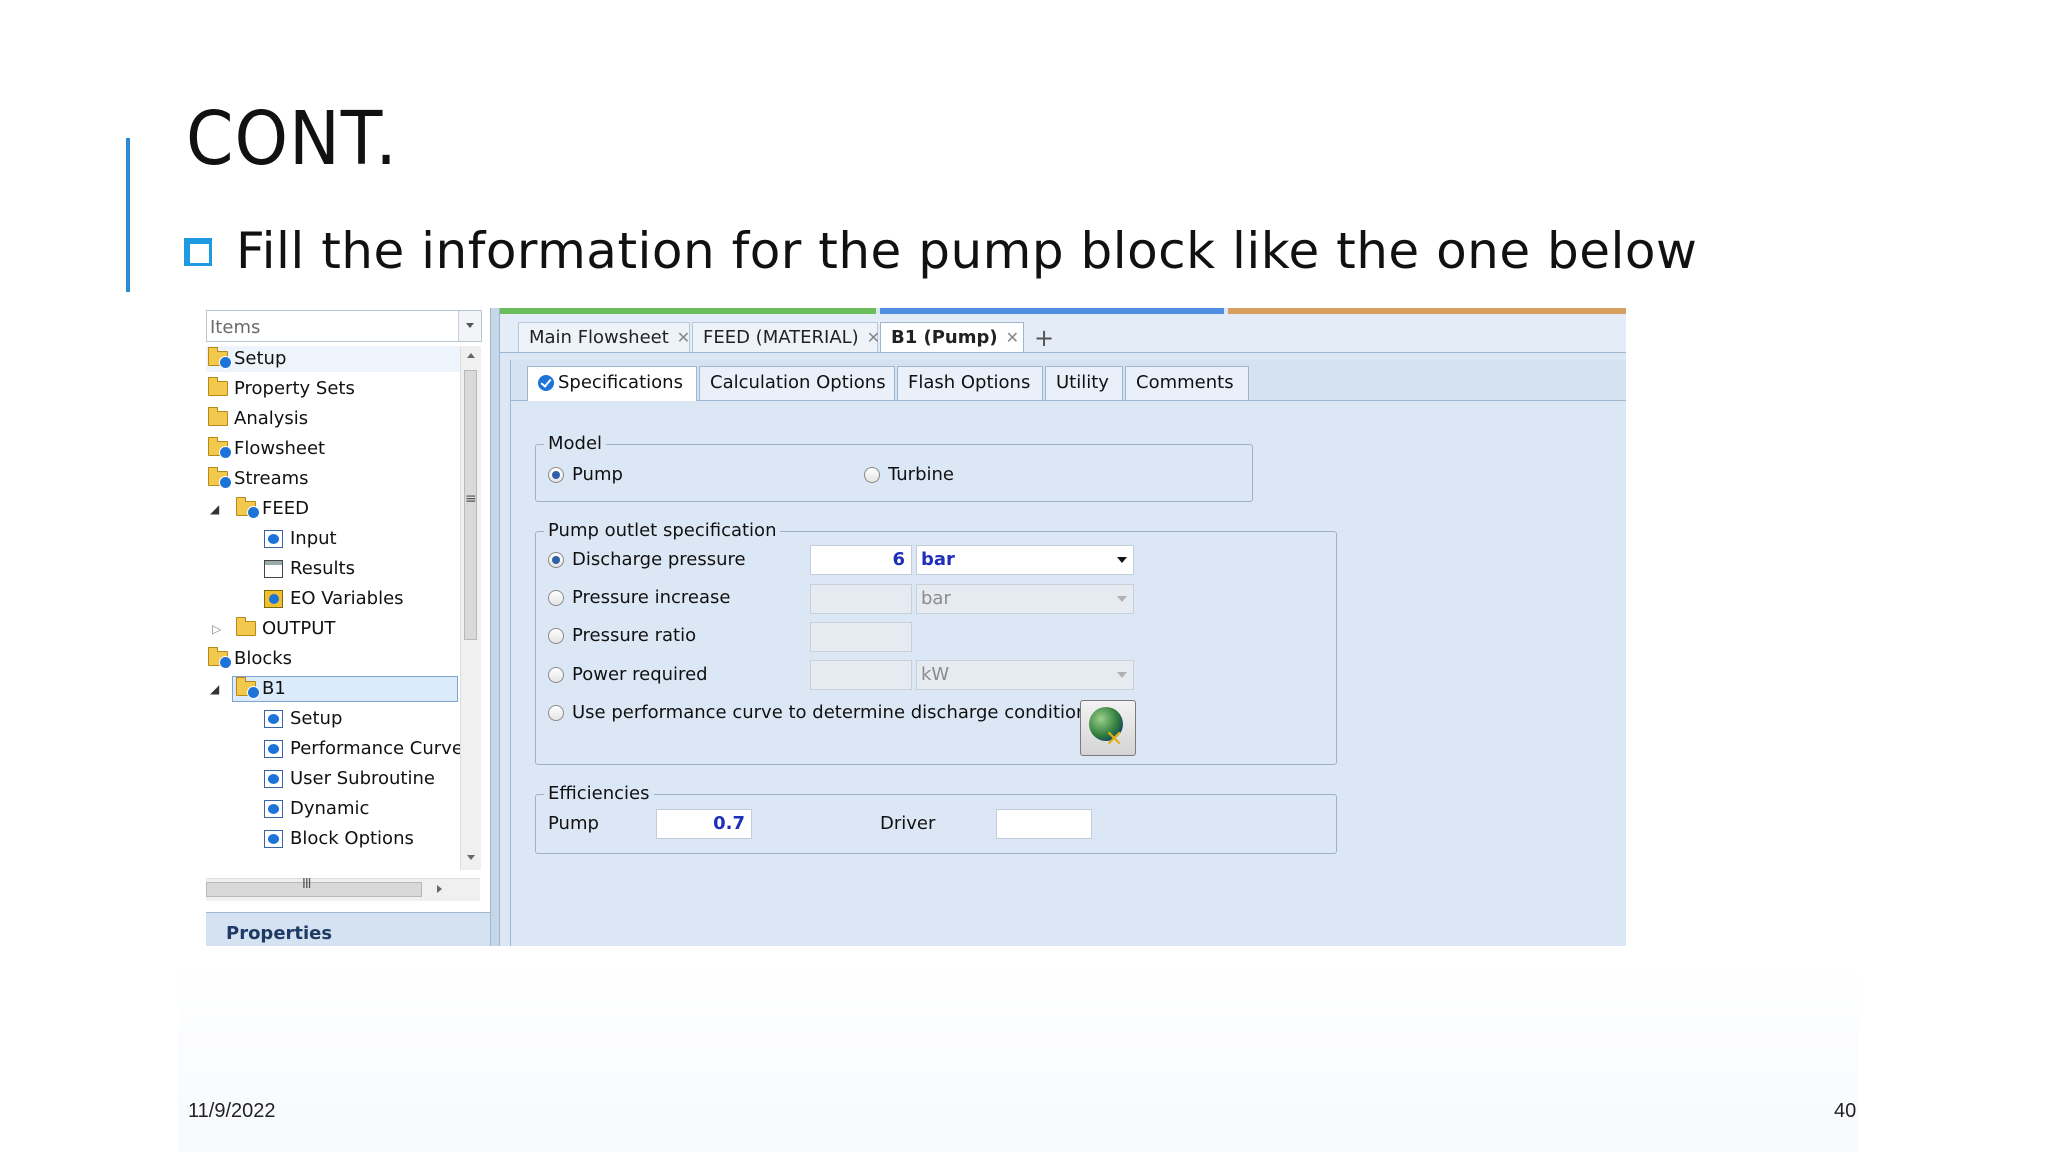 Image resolution: width=2048 pixels, height=1152 pixels. What do you see at coordinates (271, 478) in the screenshot?
I see `tree-item-label: Streams` at bounding box center [271, 478].